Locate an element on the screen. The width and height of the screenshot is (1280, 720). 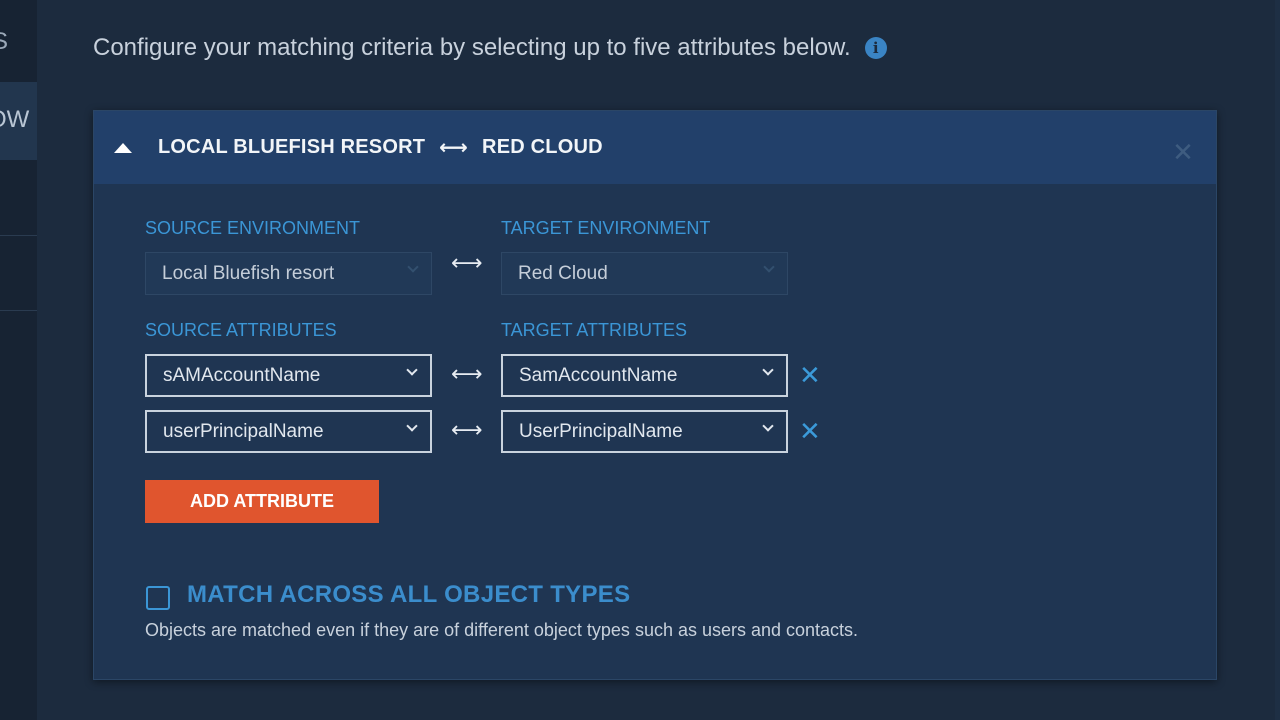
match-all-label: MATCH ACROSS ALL OBJECT TYPES is located at coordinates (408, 595).